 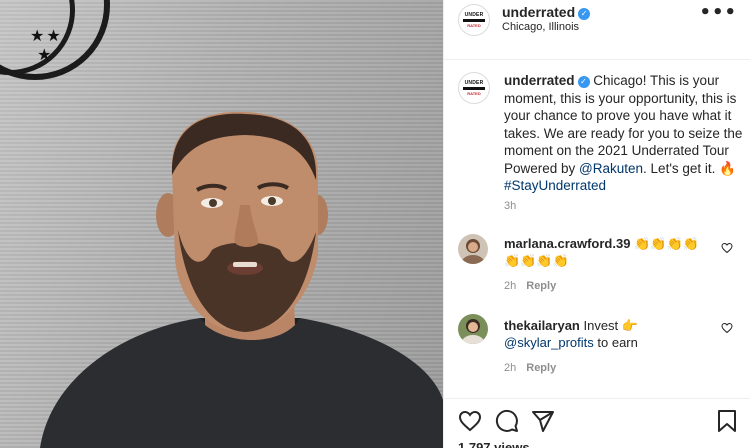 I want to click on caption-body-end: . Let's get it. 🔥, so click(x=689, y=168).